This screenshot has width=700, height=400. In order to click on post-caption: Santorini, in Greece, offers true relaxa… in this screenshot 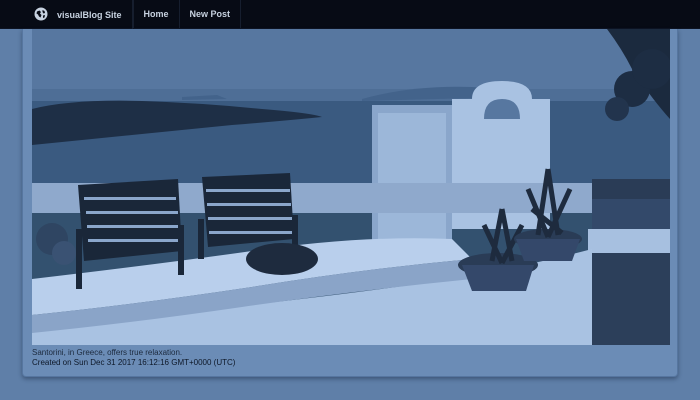, I will do `click(107, 352)`.